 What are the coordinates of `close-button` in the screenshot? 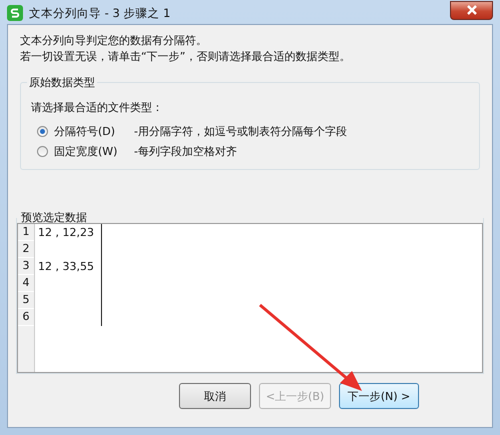 It's located at (471, 10).